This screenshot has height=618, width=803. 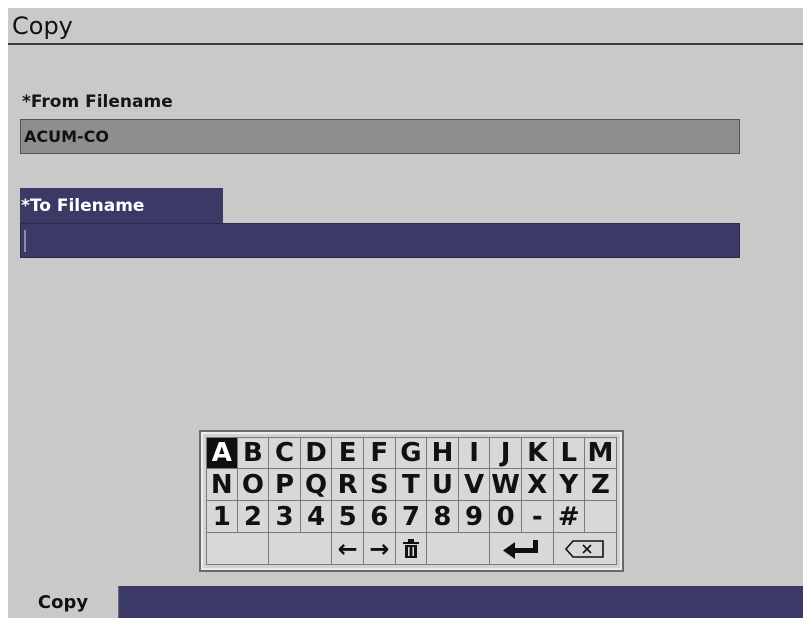 What do you see at coordinates (316, 453) in the screenshot?
I see `key-d: D` at bounding box center [316, 453].